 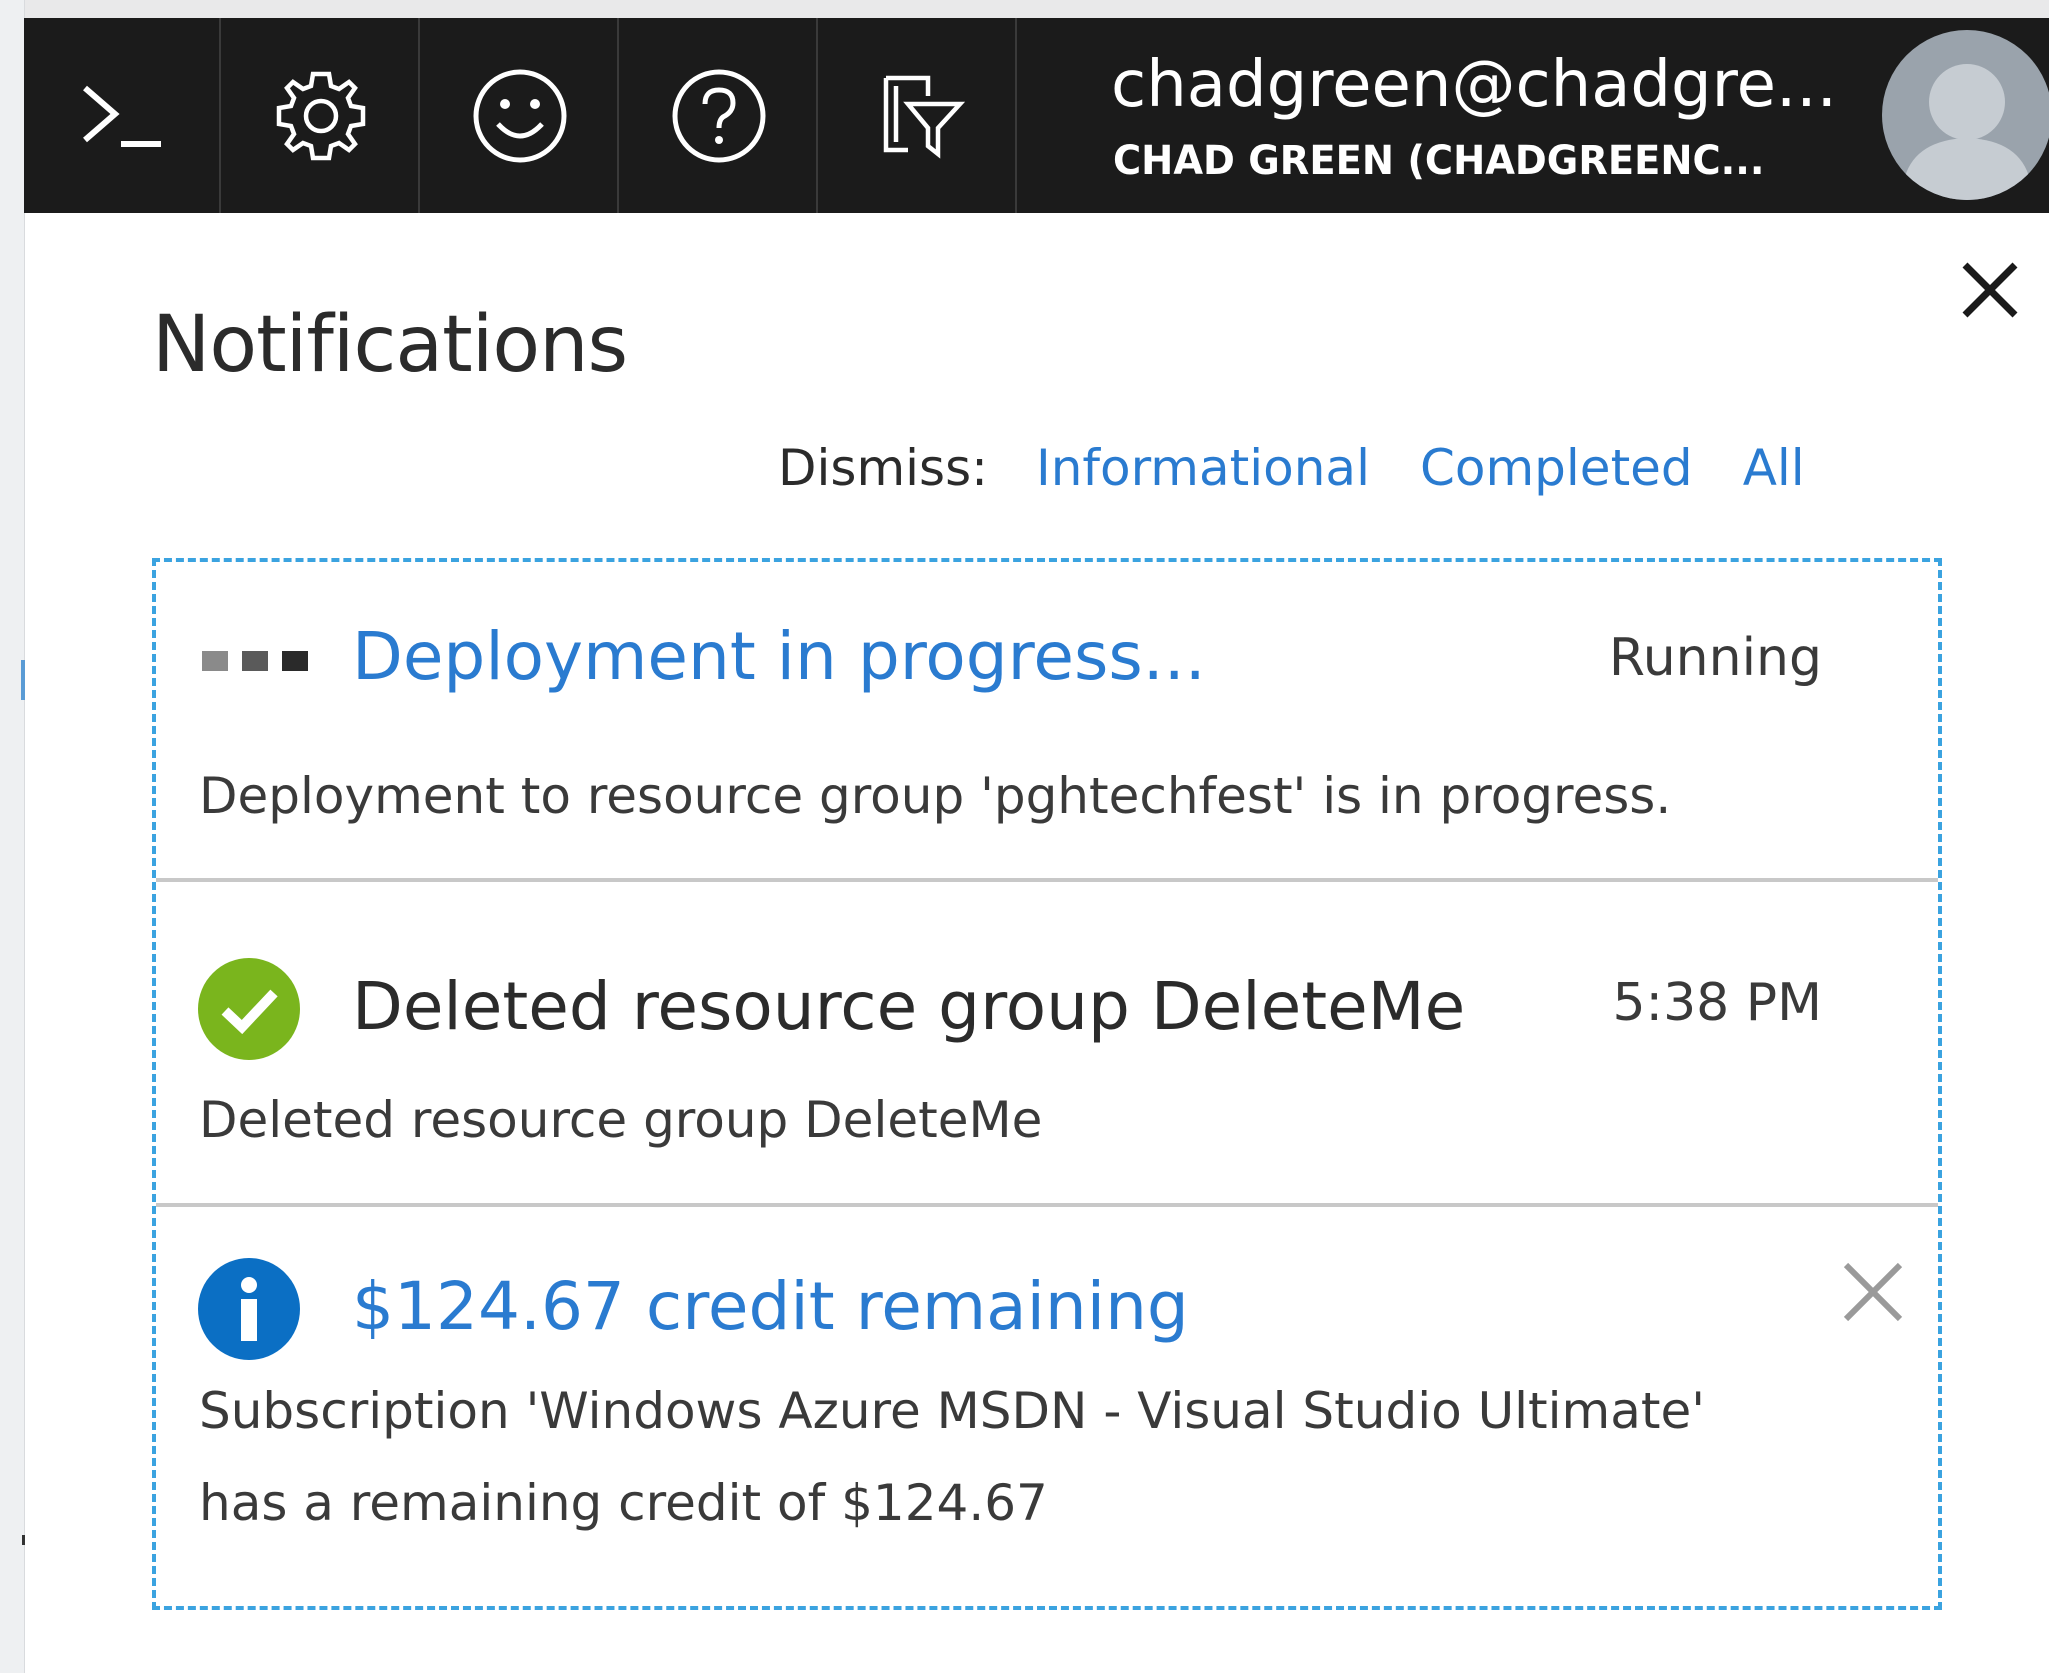 I want to click on terminal-prompt-icon, so click(x=121, y=116).